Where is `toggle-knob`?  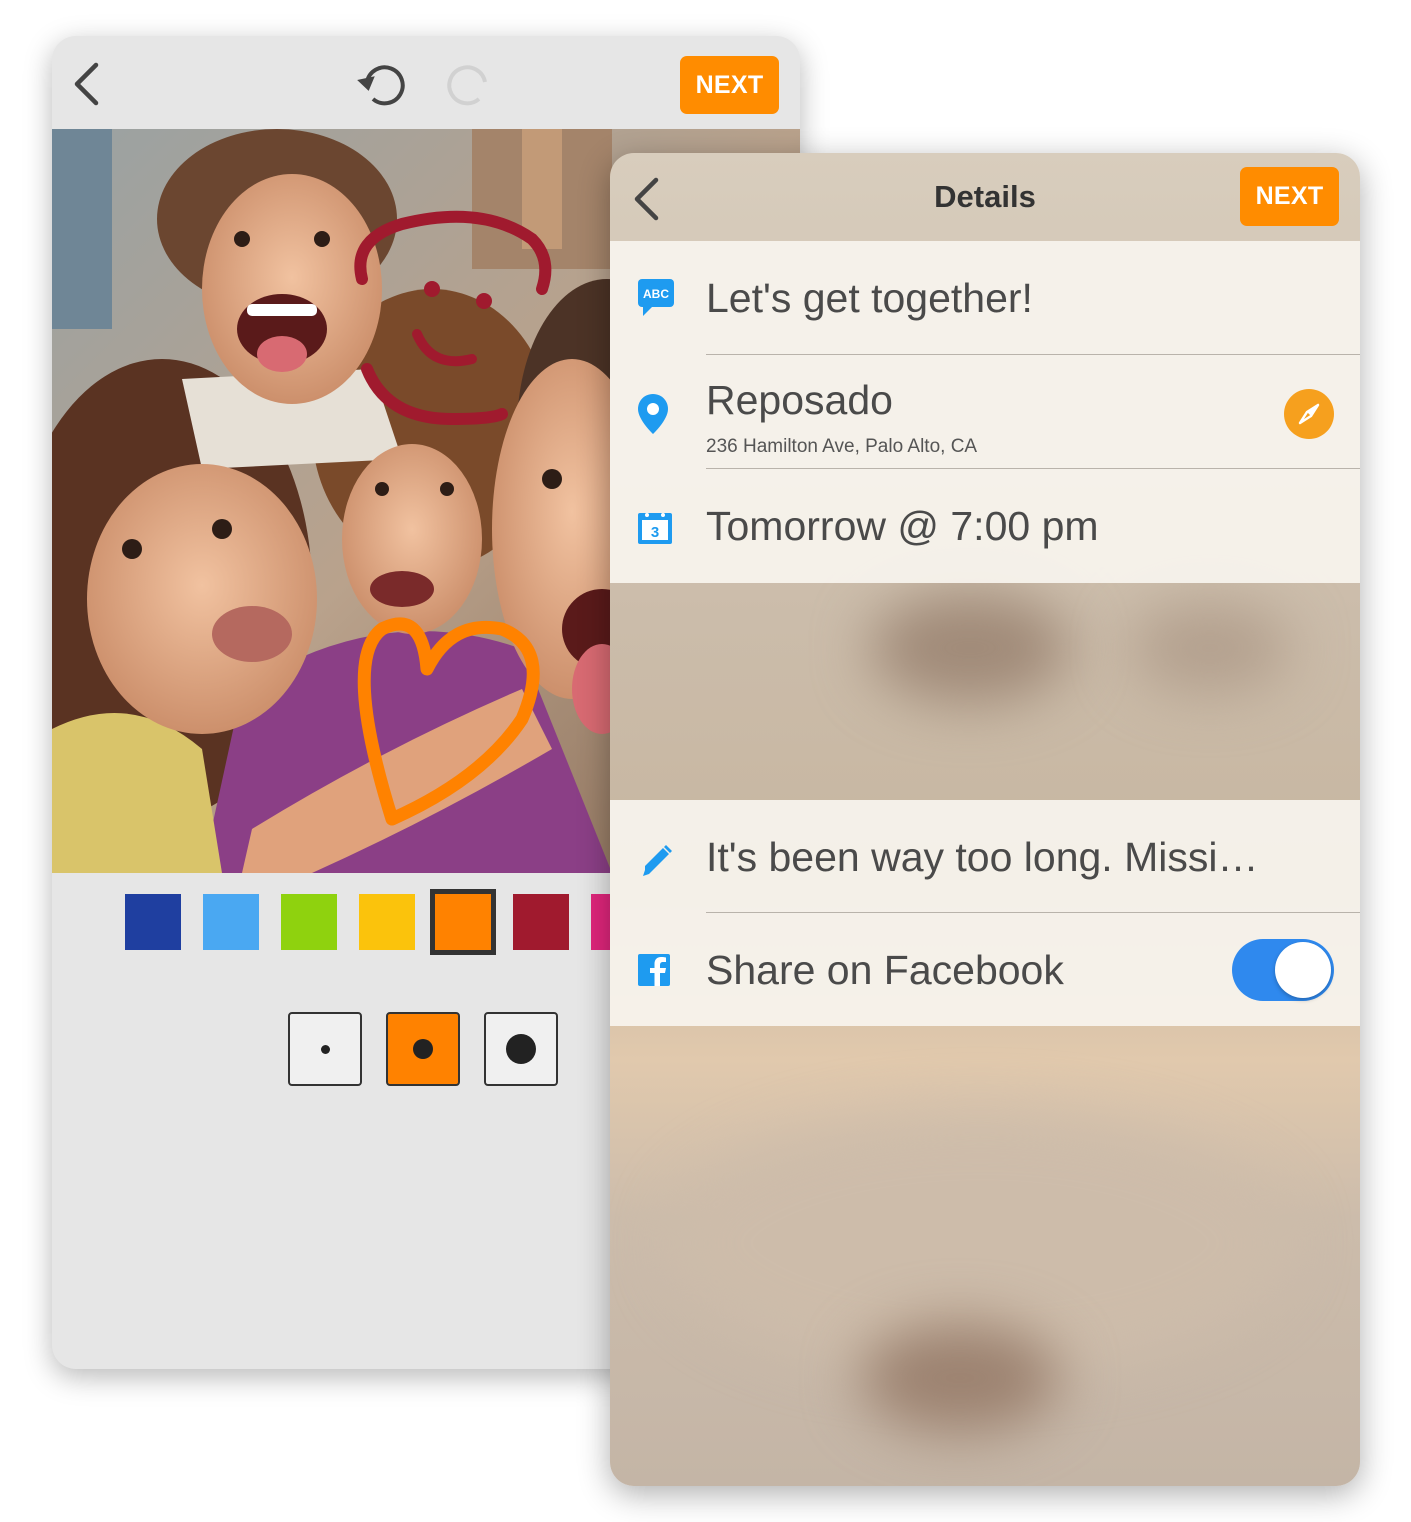
toggle-knob is located at coordinates (1303, 970).